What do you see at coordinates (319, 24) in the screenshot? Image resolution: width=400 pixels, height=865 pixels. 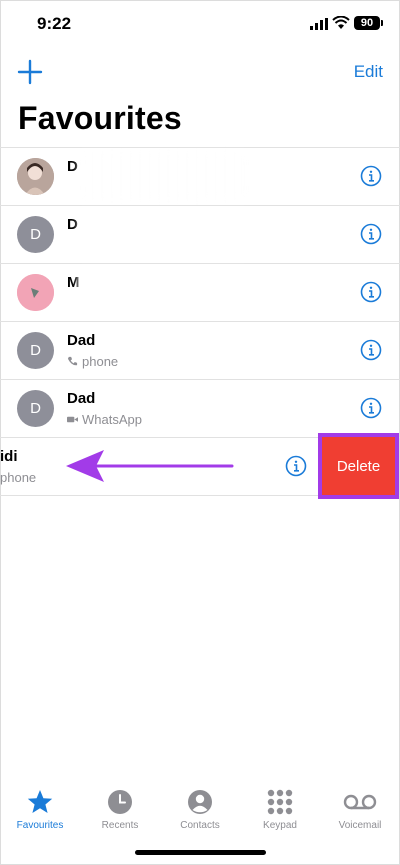 I see `signal-icon` at bounding box center [319, 24].